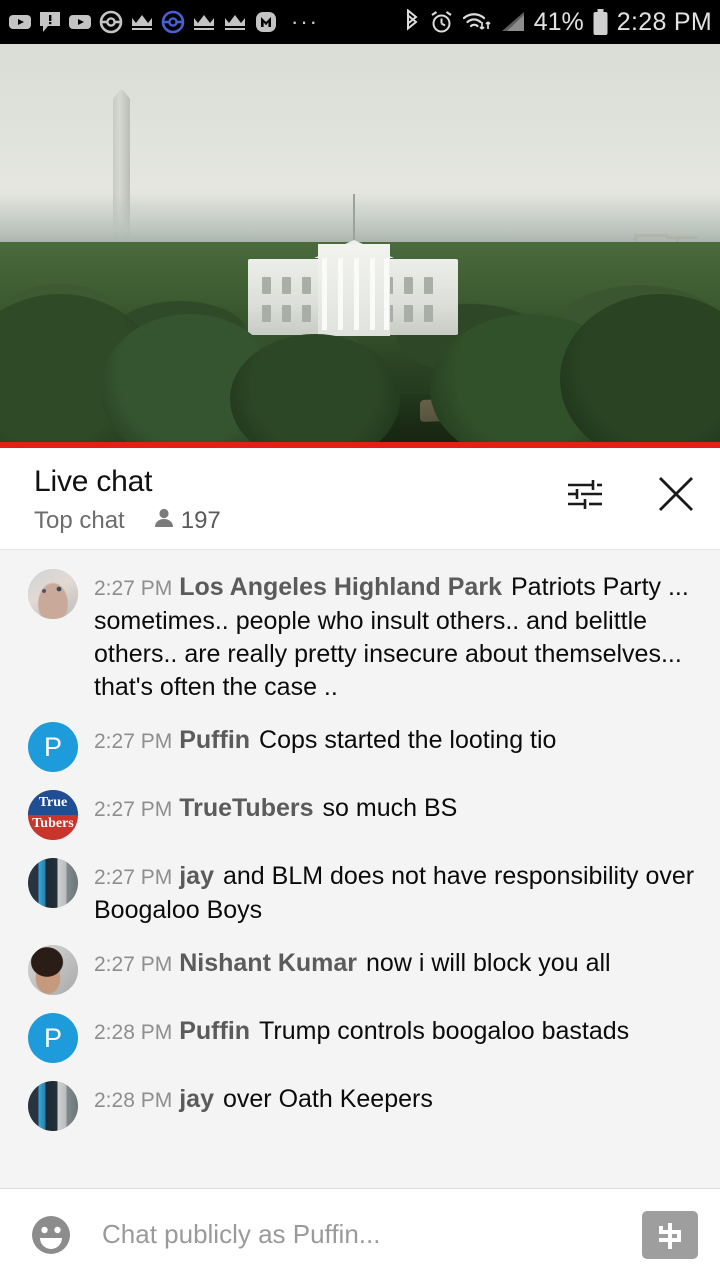  I want to click on pokeball-blue-icon, so click(173, 22).